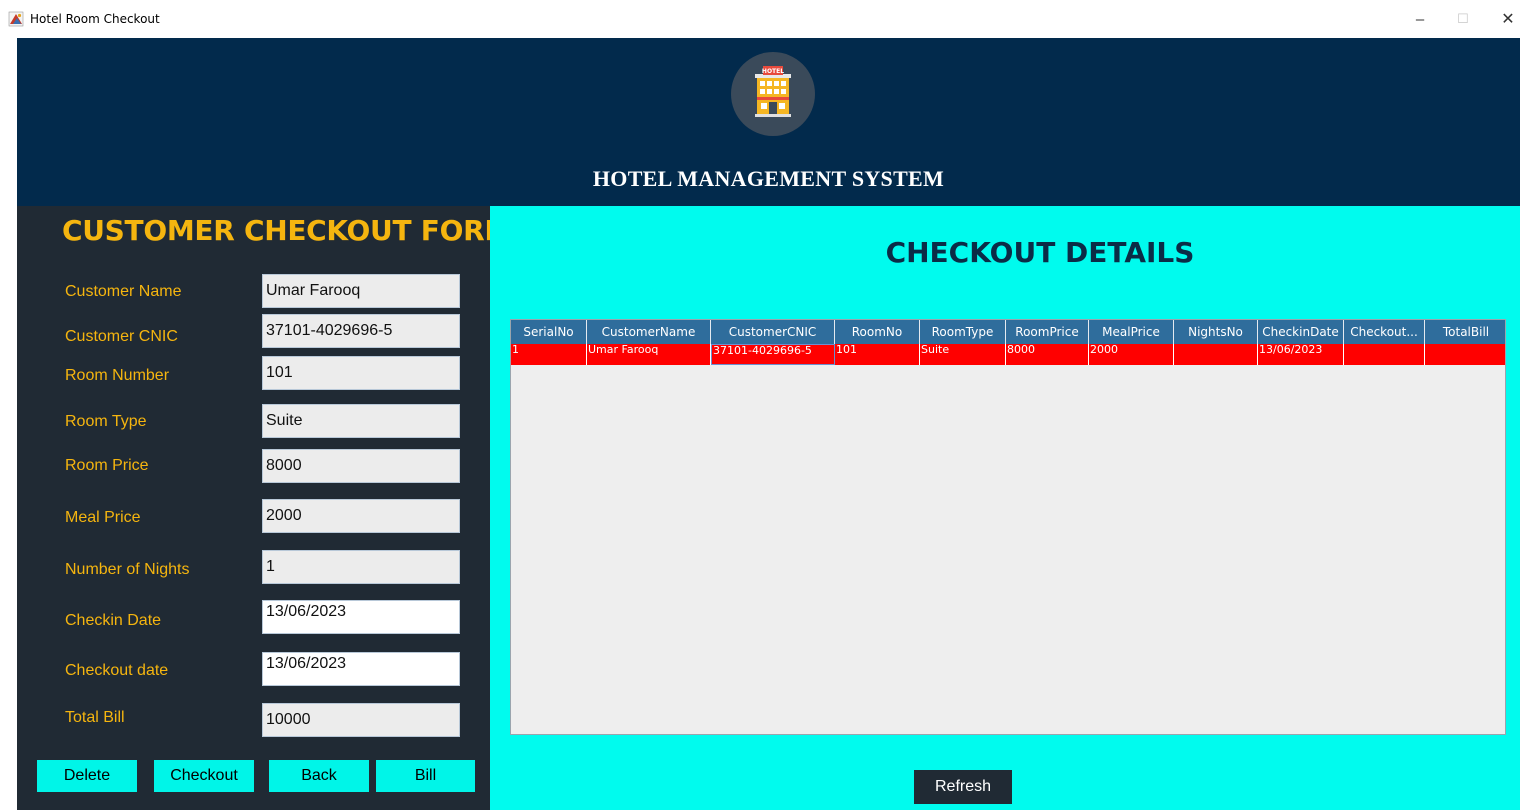  I want to click on column-header-totalbill: TotalBill, so click(1465, 332).